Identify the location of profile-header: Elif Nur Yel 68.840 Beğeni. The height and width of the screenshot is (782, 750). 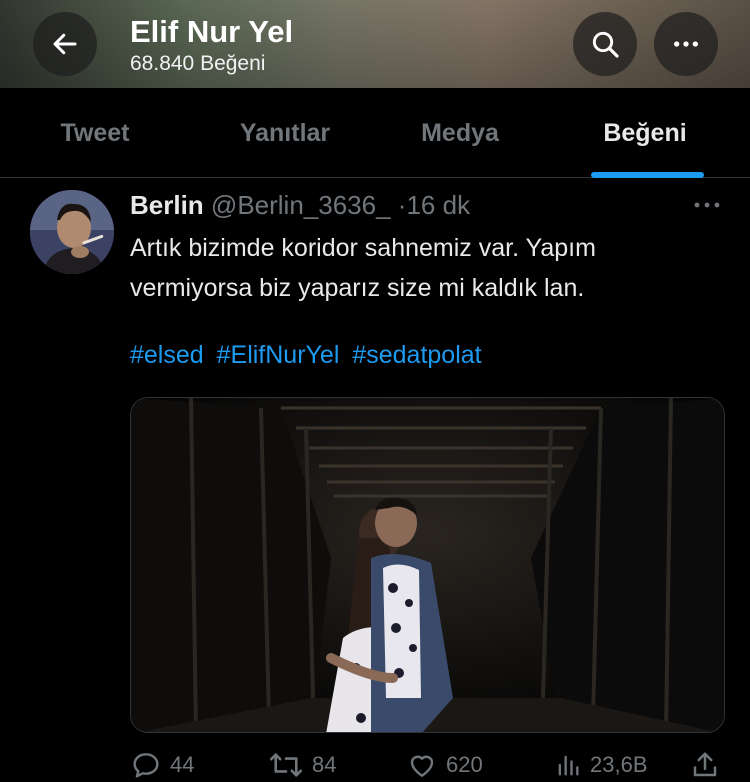
(375, 44).